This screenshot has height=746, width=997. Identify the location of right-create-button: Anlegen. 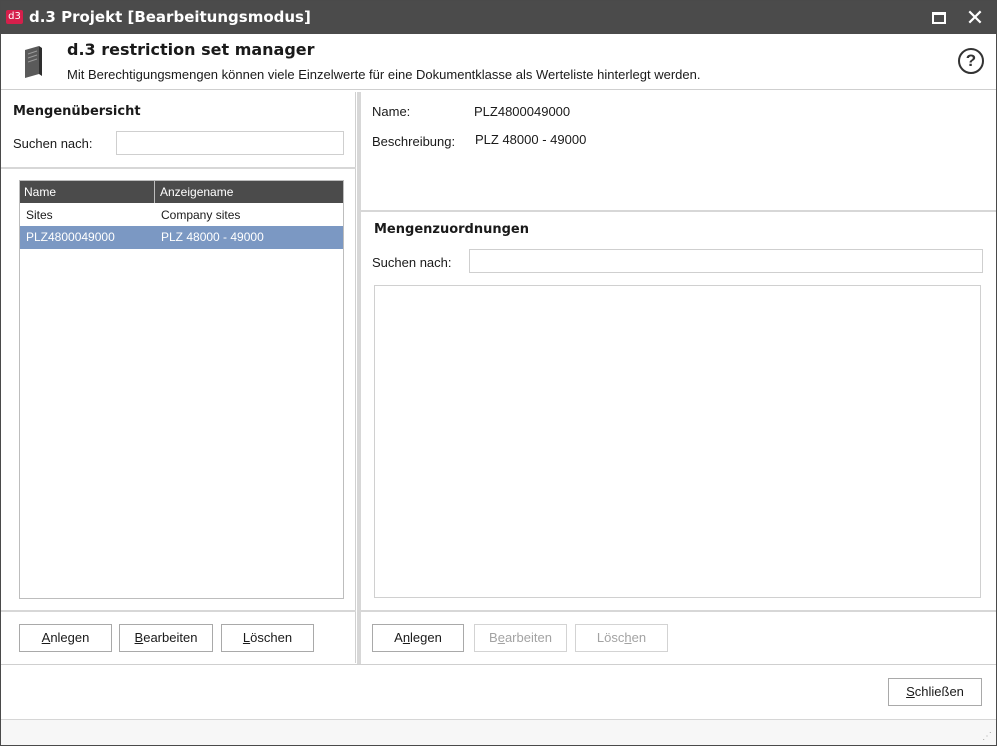
(418, 638).